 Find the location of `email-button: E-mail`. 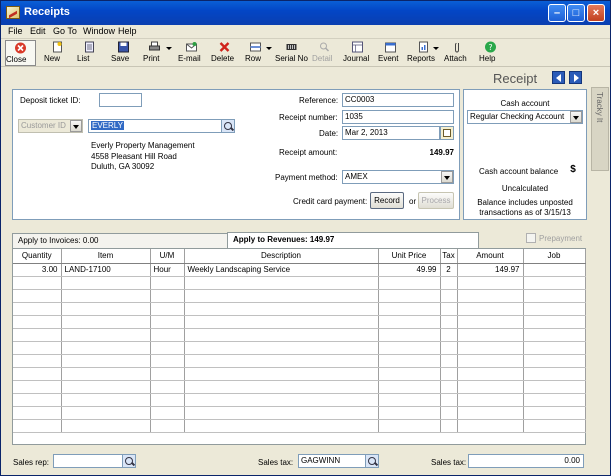

email-button: E-mail is located at coordinates (191, 53).